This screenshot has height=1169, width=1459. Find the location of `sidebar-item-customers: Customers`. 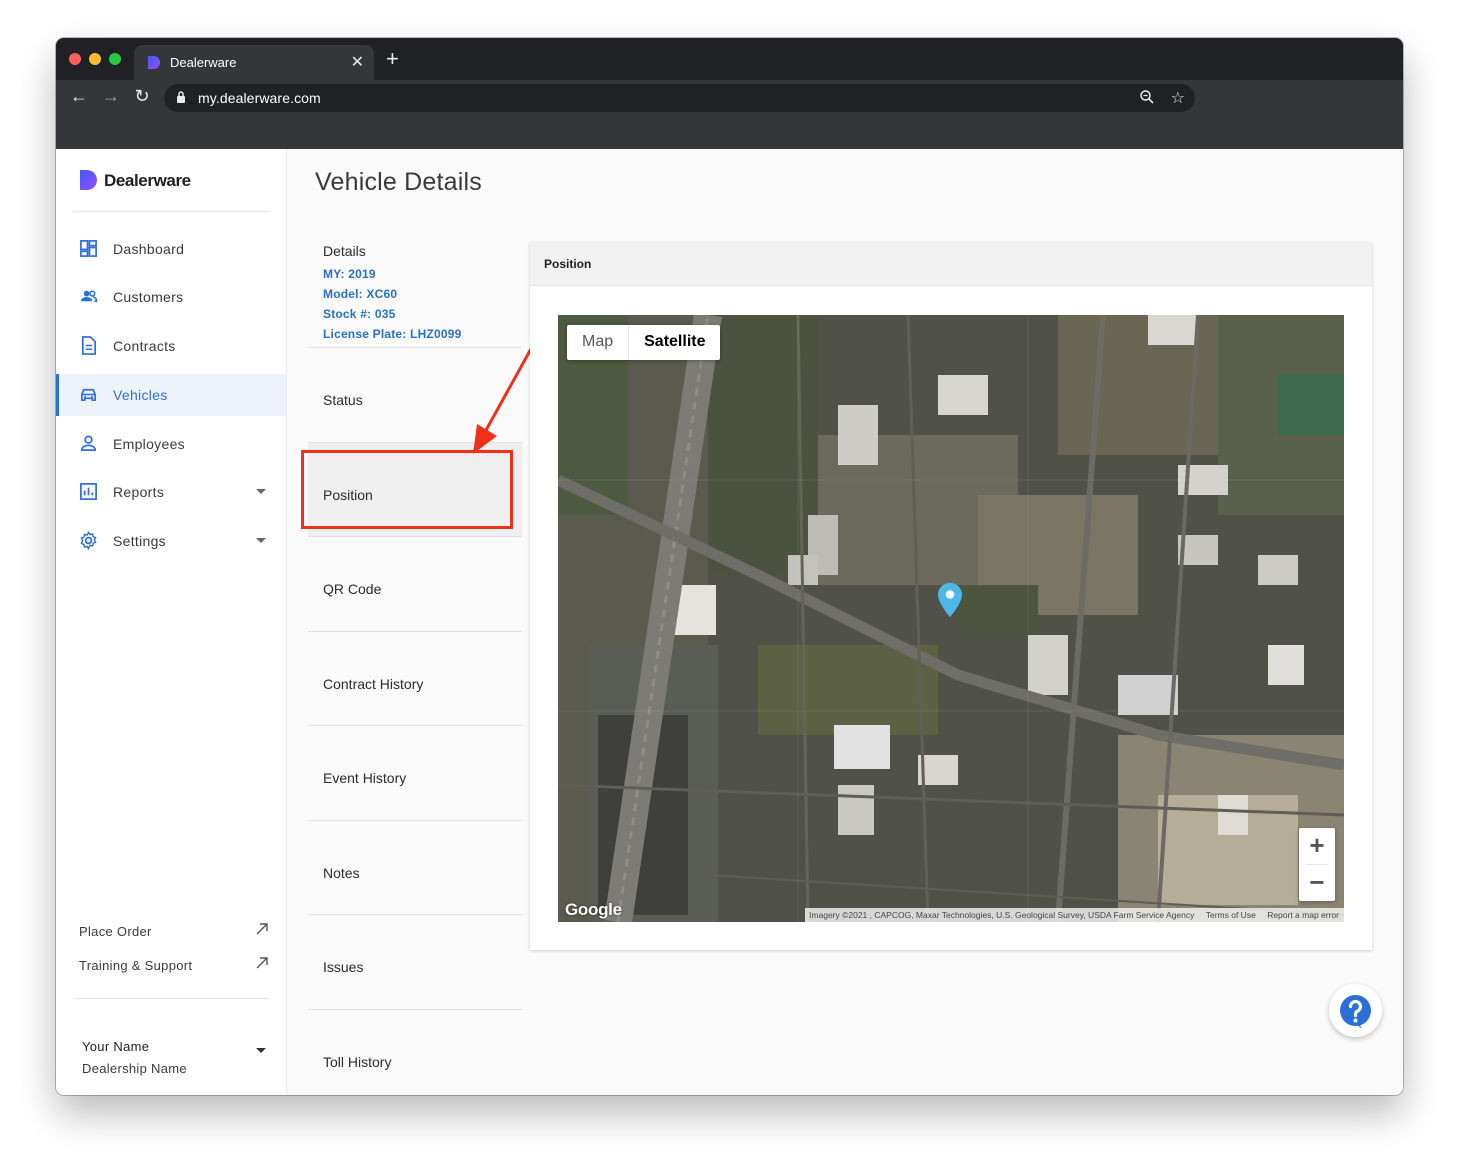

sidebar-item-customers: Customers is located at coordinates (171, 297).